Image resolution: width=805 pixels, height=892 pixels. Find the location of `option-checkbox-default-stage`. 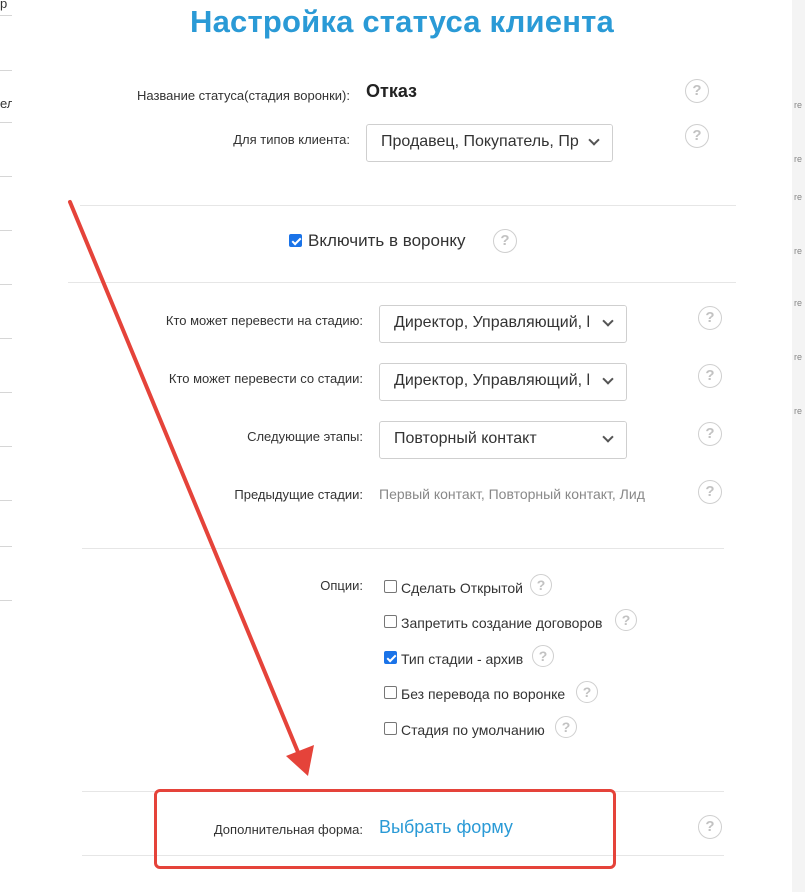

option-checkbox-default-stage is located at coordinates (390, 728).